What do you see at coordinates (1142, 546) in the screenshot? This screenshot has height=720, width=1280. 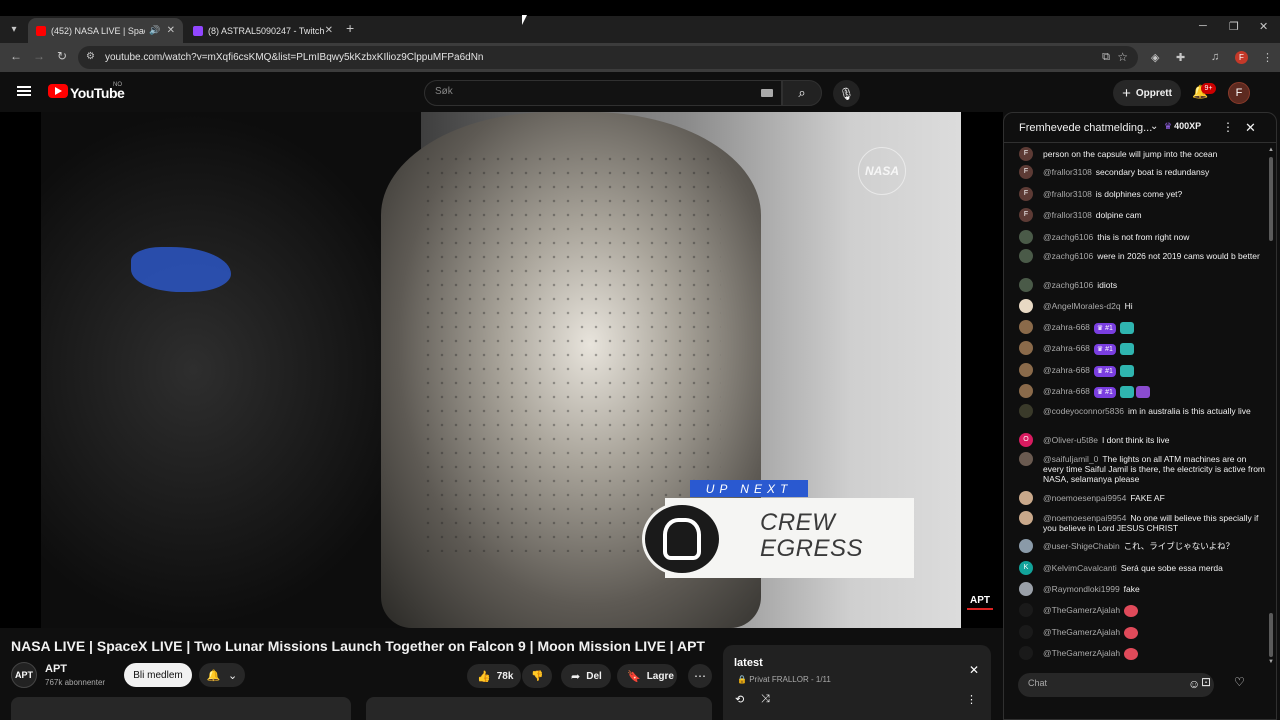 I see `chat-message: @user-ShigeChabin これ、ライブじゃないよね？` at bounding box center [1142, 546].